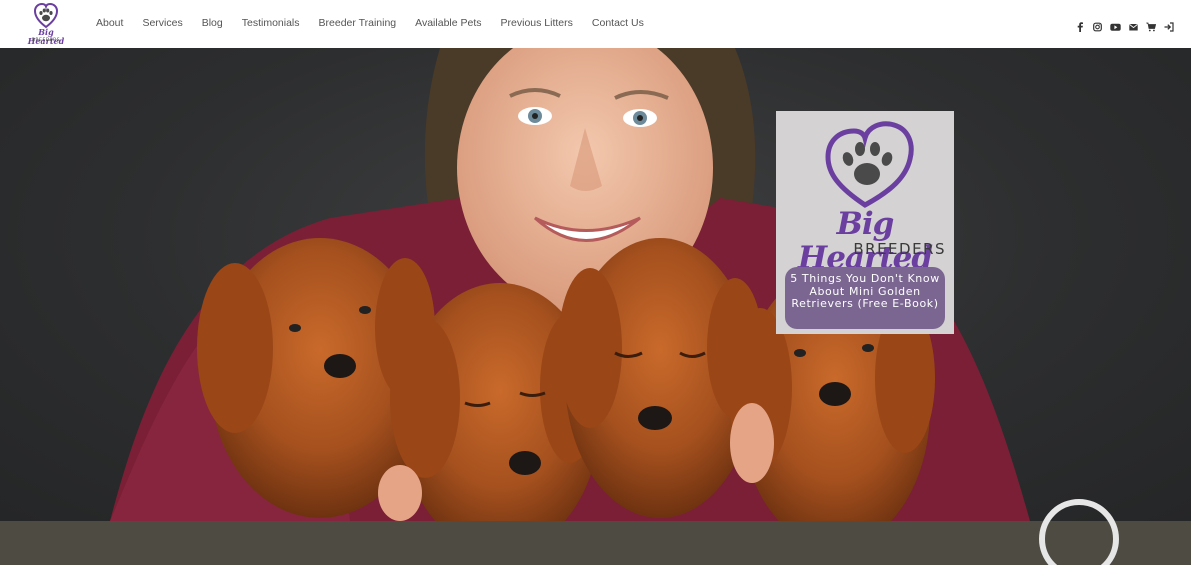  What do you see at coordinates (1151, 24) in the screenshot?
I see `cart-icon` at bounding box center [1151, 24].